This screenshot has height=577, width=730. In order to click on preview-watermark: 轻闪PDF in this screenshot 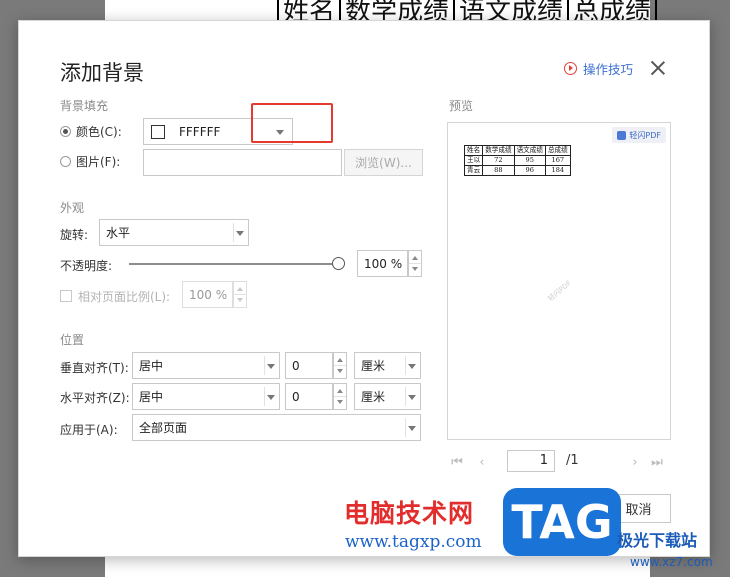, I will do `click(559, 291)`.